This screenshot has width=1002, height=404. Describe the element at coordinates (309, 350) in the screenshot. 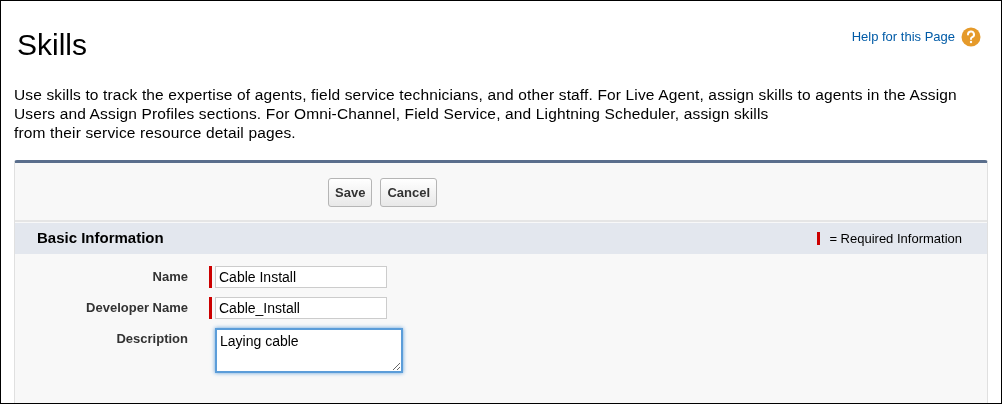

I see `description-textarea: Laying cable` at that location.